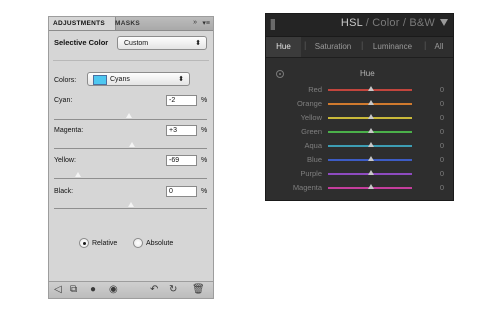  I want to click on hsl-title-rest: / Color / B&W, so click(399, 23).